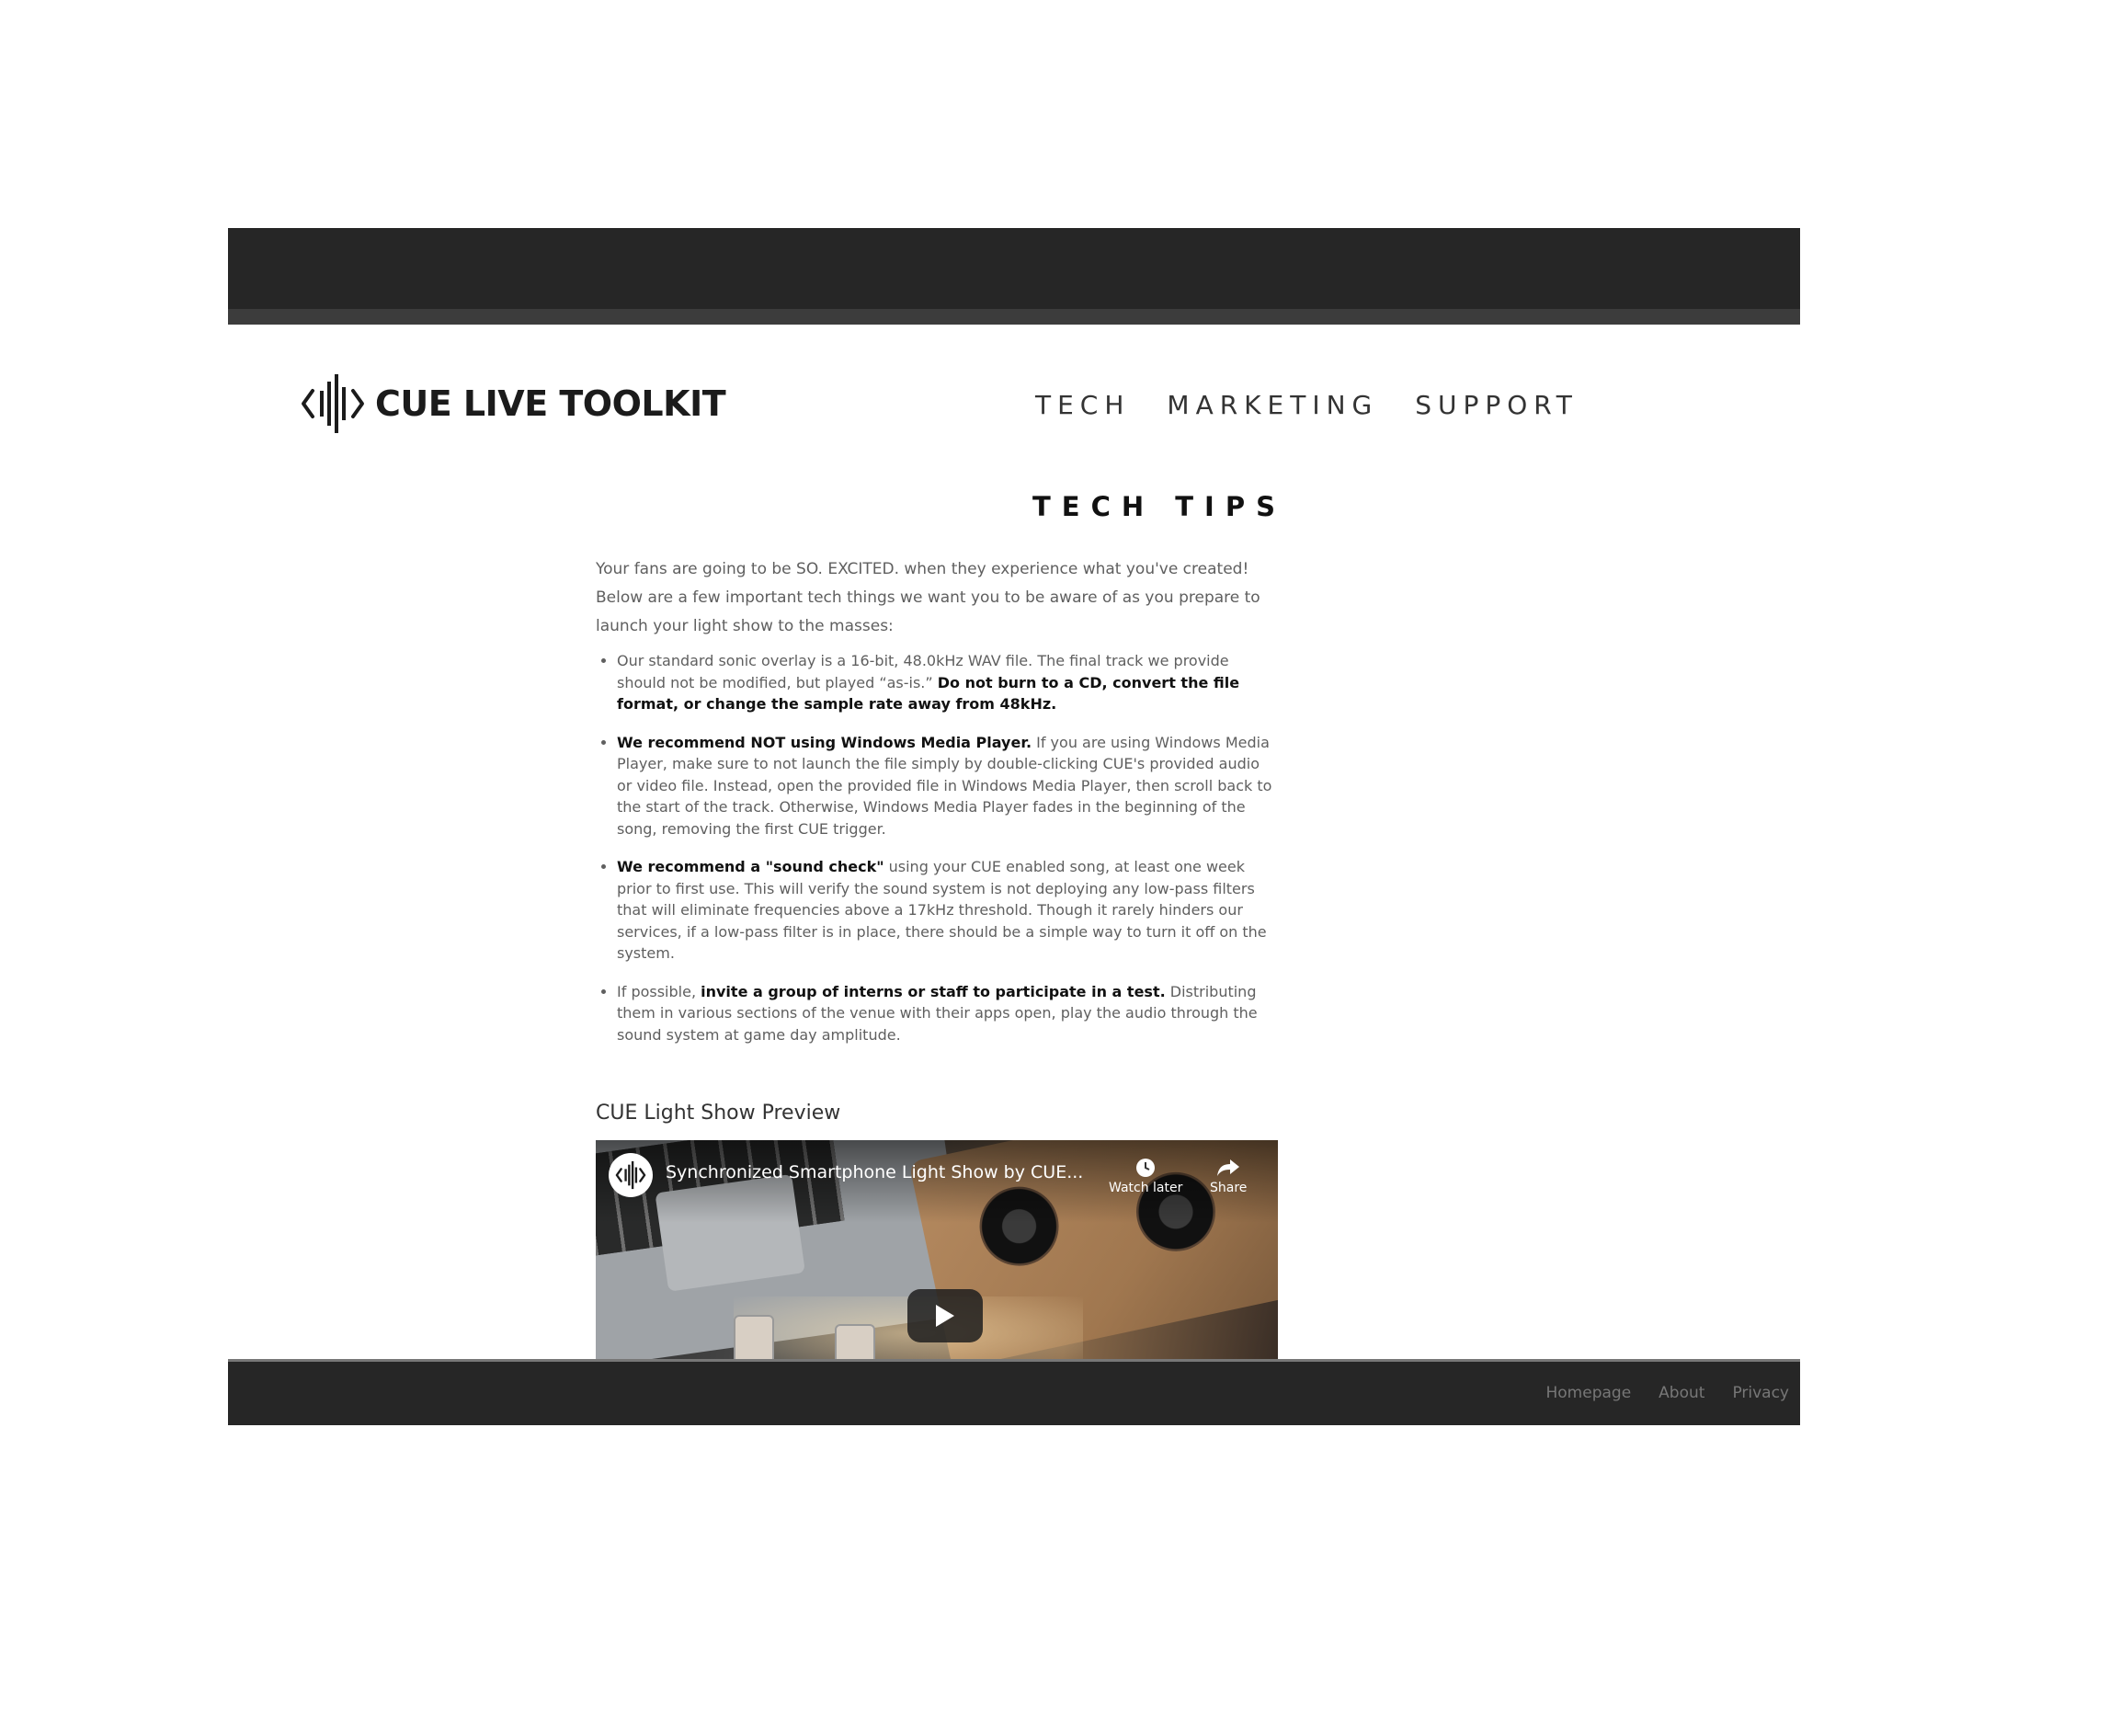  I want to click on clock-icon, so click(1145, 1167).